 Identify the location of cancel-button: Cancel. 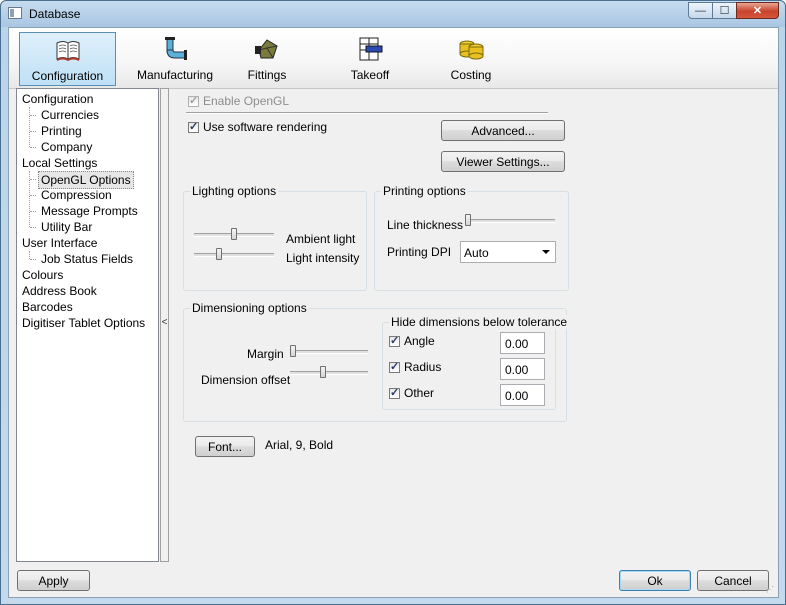
(733, 580).